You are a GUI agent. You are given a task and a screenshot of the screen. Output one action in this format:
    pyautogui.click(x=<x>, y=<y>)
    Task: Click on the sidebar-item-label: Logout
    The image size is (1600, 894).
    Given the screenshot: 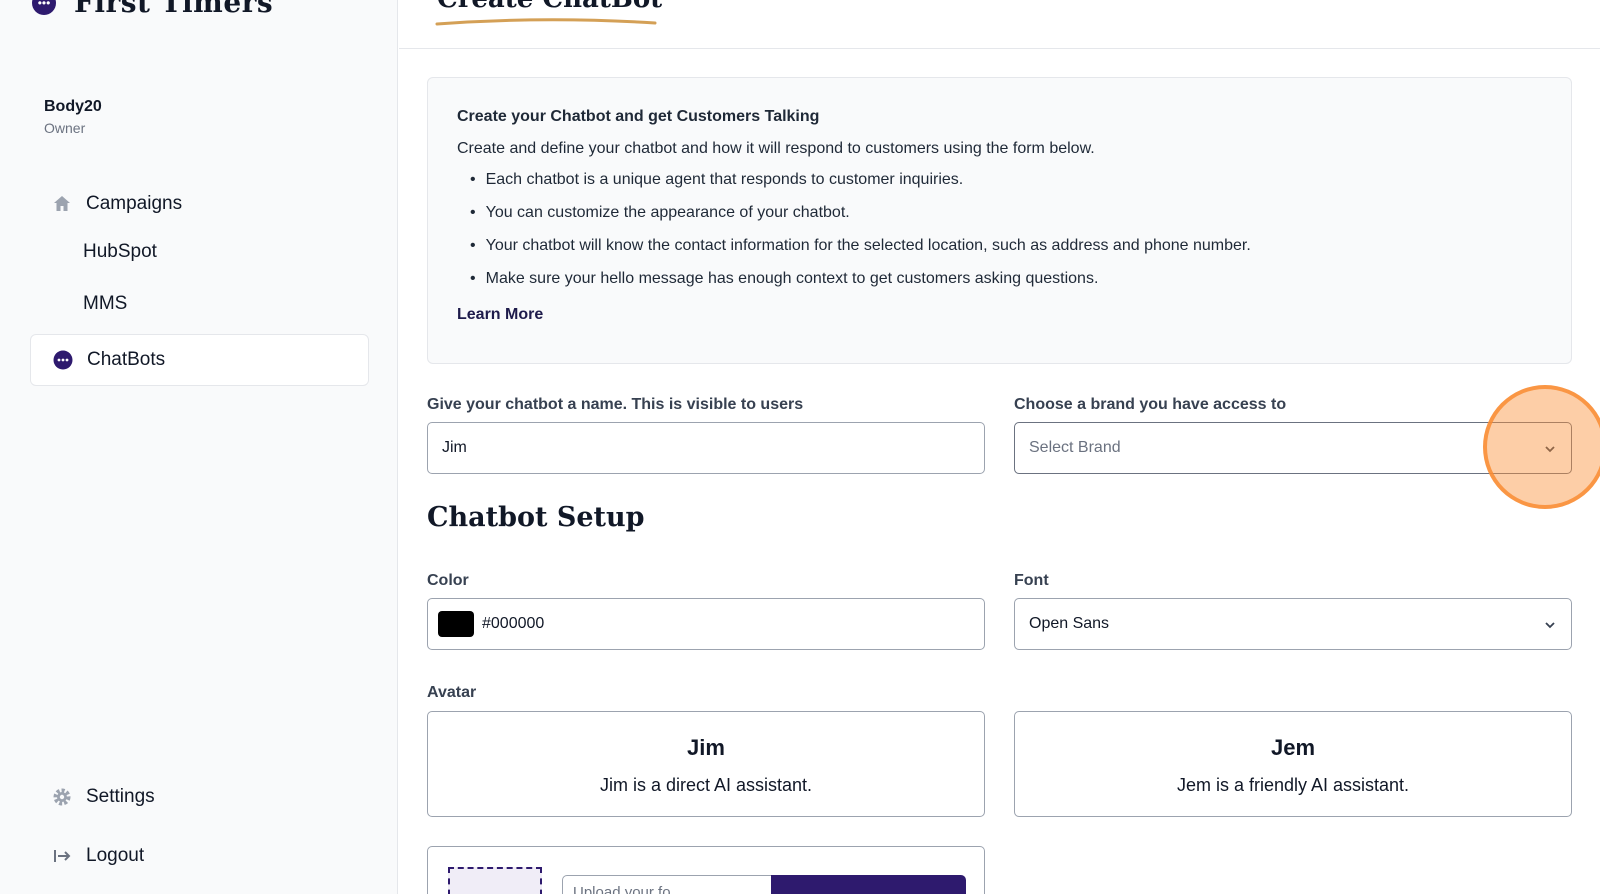 What is the action you would take?
    pyautogui.click(x=115, y=855)
    